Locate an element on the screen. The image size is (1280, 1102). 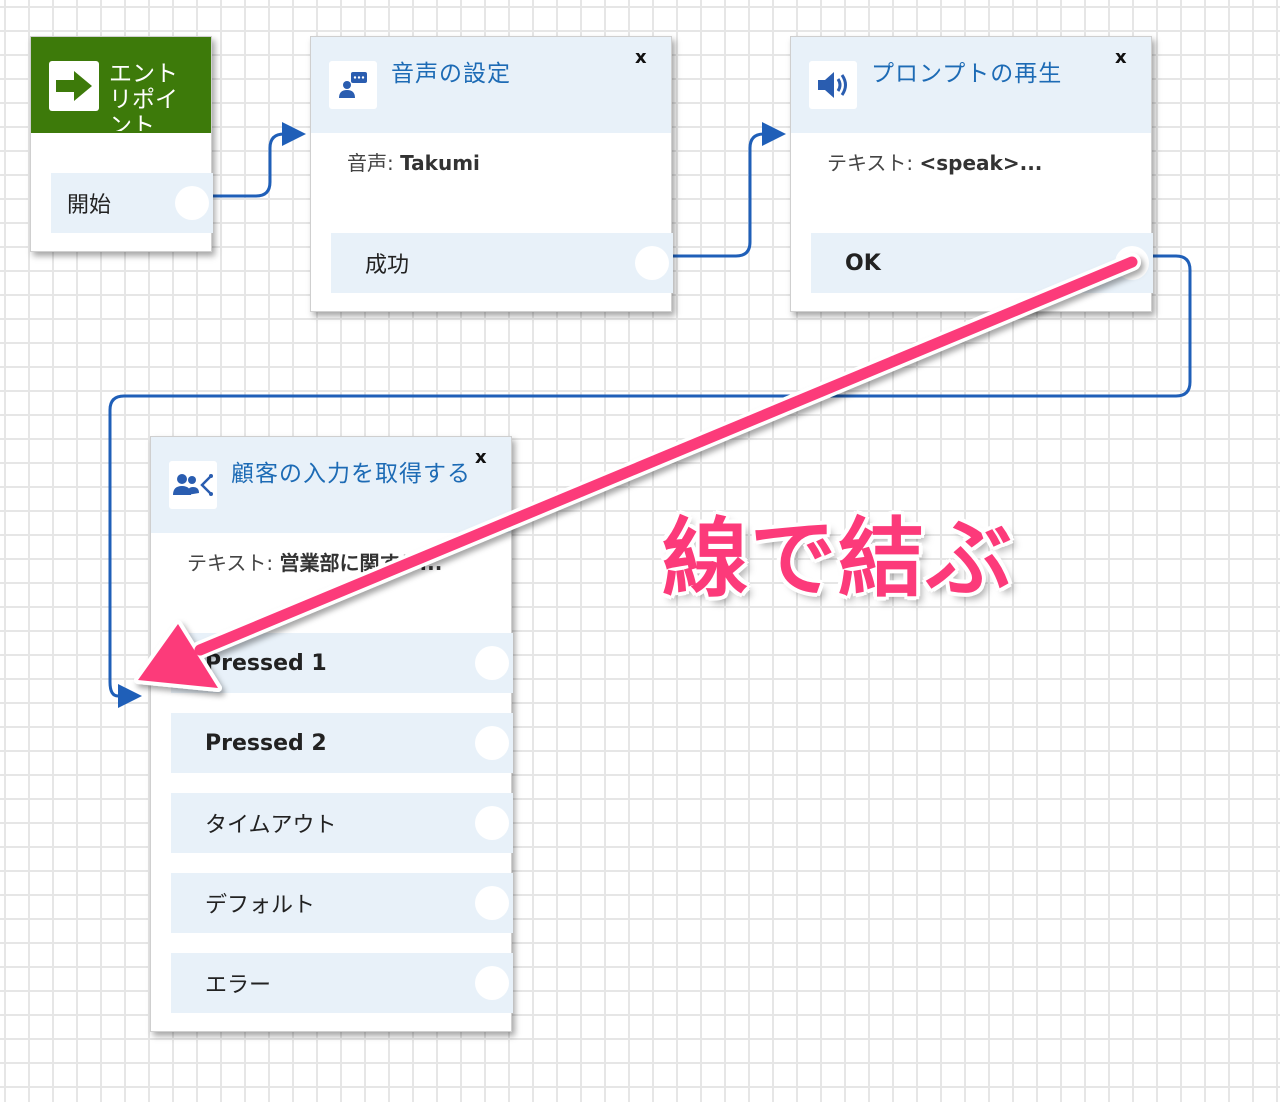
play-prompt-header: プロンプトの再生 x is located at coordinates (971, 85).